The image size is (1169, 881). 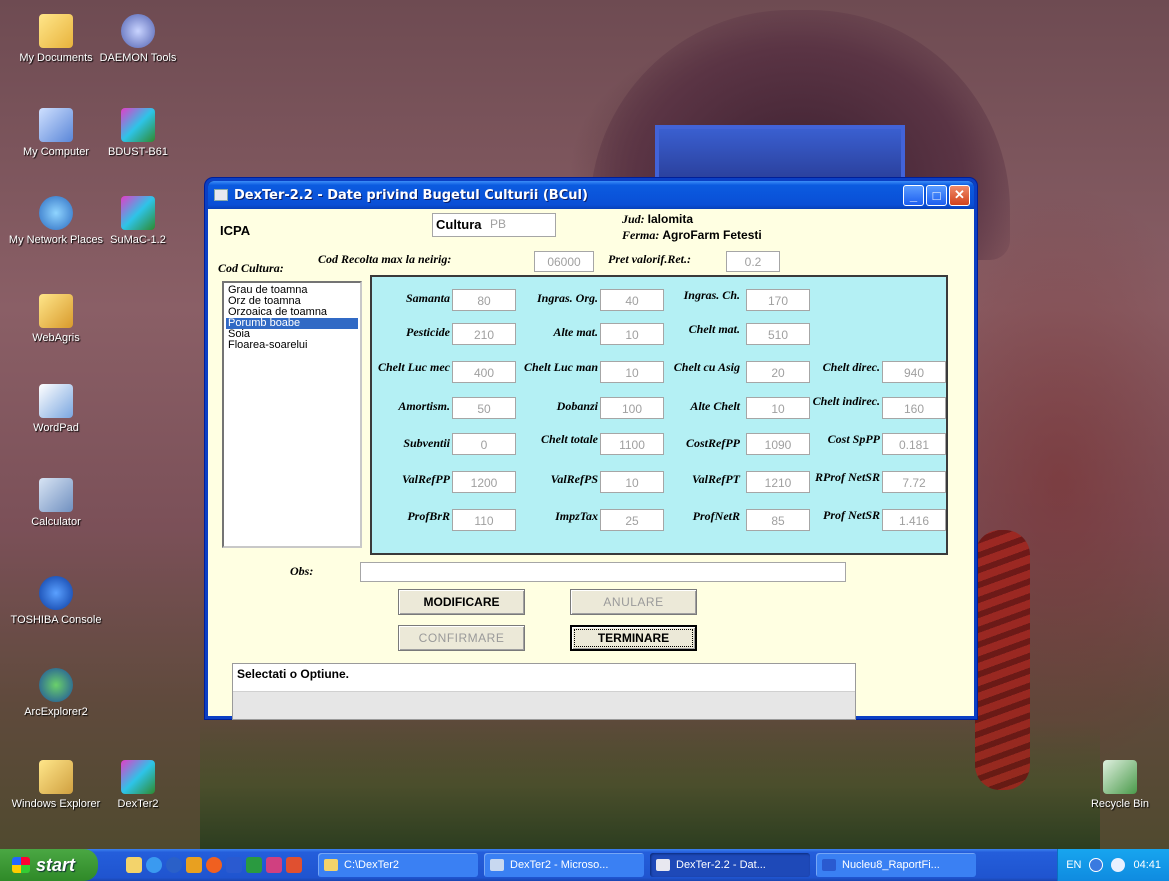 What do you see at coordinates (577, 406) in the screenshot?
I see `dobanzi-label: Dobanzi` at bounding box center [577, 406].